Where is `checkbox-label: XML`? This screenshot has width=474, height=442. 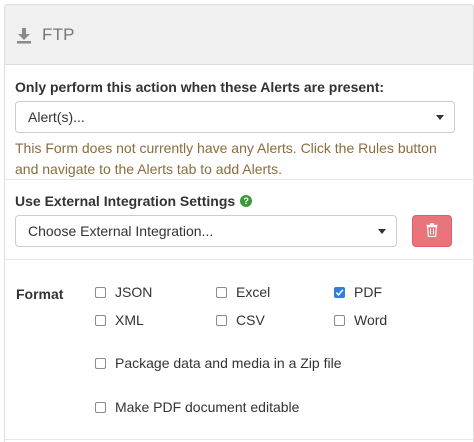
checkbox-label: XML is located at coordinates (129, 320).